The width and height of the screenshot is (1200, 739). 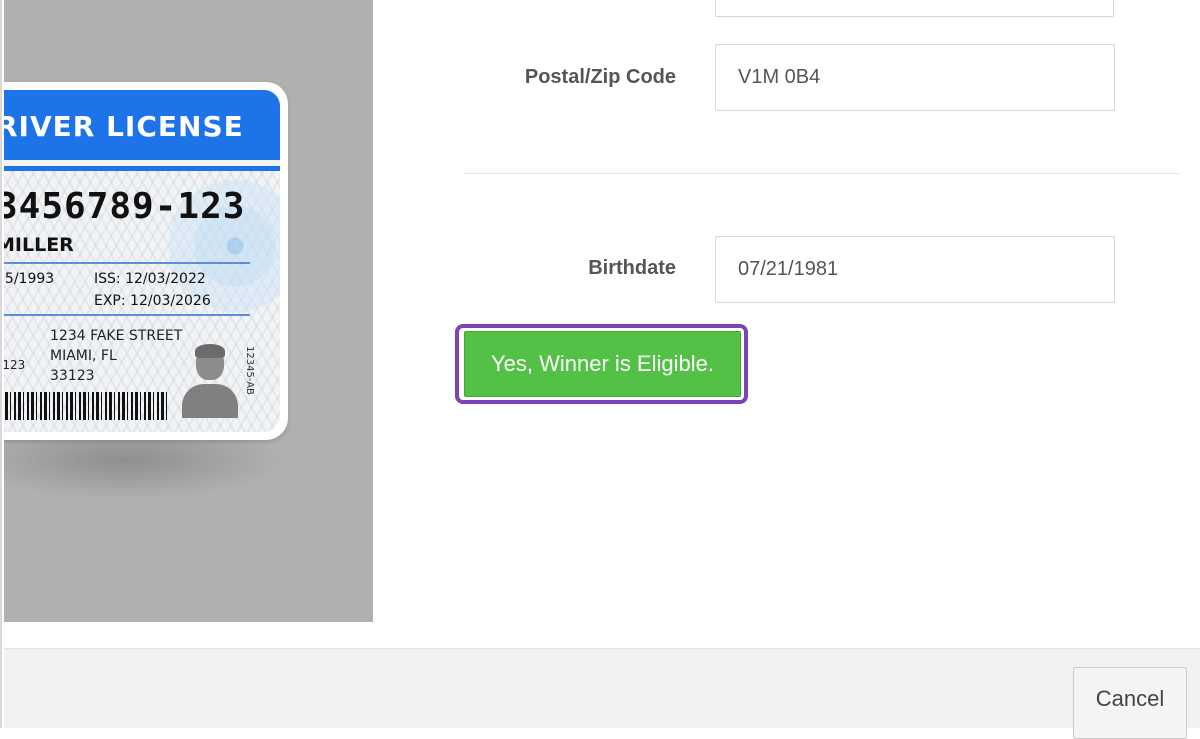 What do you see at coordinates (210, 401) in the screenshot?
I see `photo-body` at bounding box center [210, 401].